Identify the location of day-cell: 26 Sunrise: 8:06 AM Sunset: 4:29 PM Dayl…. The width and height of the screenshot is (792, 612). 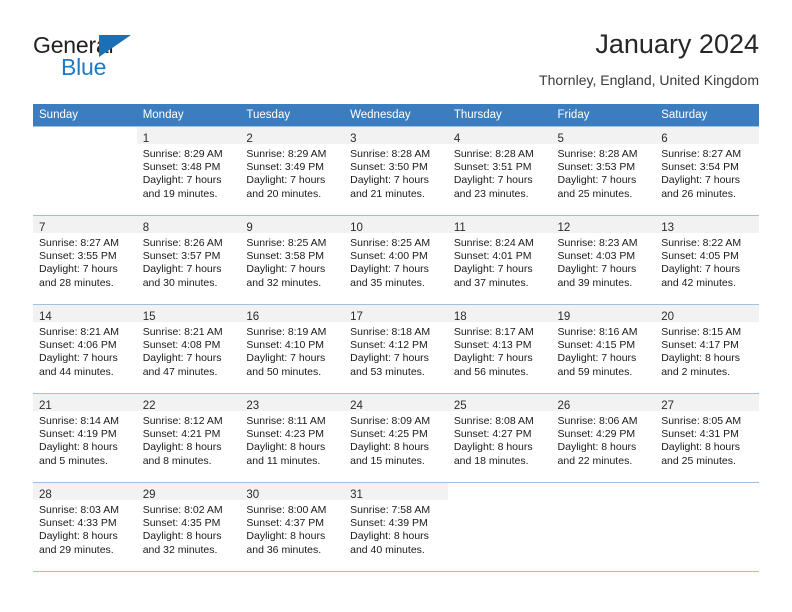
(603, 438).